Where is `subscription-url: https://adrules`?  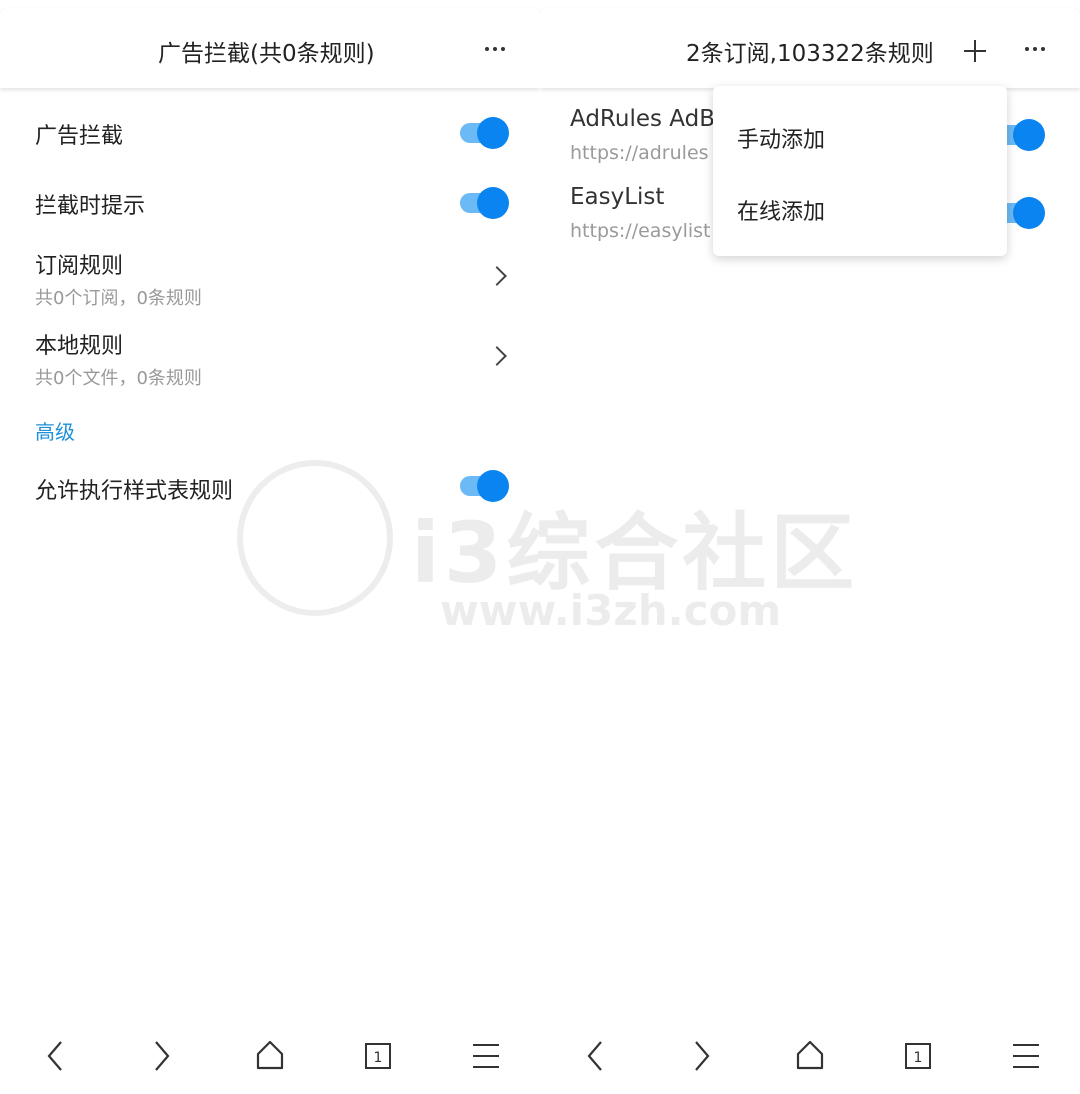 subscription-url: https://adrules is located at coordinates (639, 153).